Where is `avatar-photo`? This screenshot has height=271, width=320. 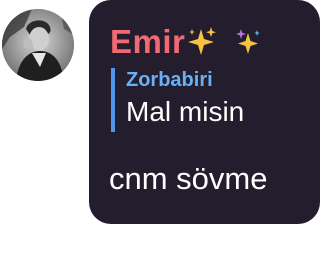
avatar-photo is located at coordinates (38, 45).